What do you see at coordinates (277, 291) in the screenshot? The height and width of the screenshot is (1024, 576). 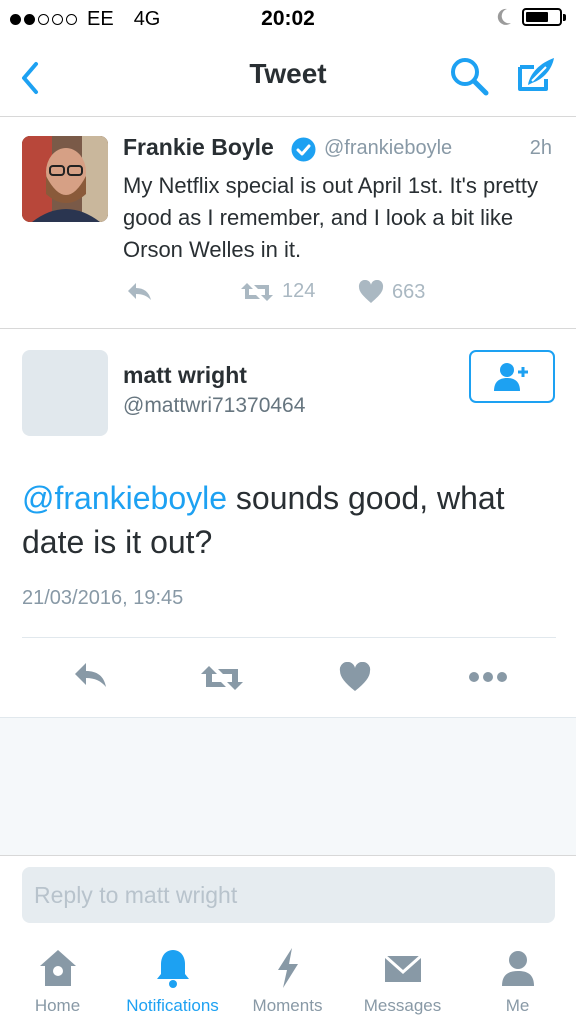 I see `retweet-action: 124` at bounding box center [277, 291].